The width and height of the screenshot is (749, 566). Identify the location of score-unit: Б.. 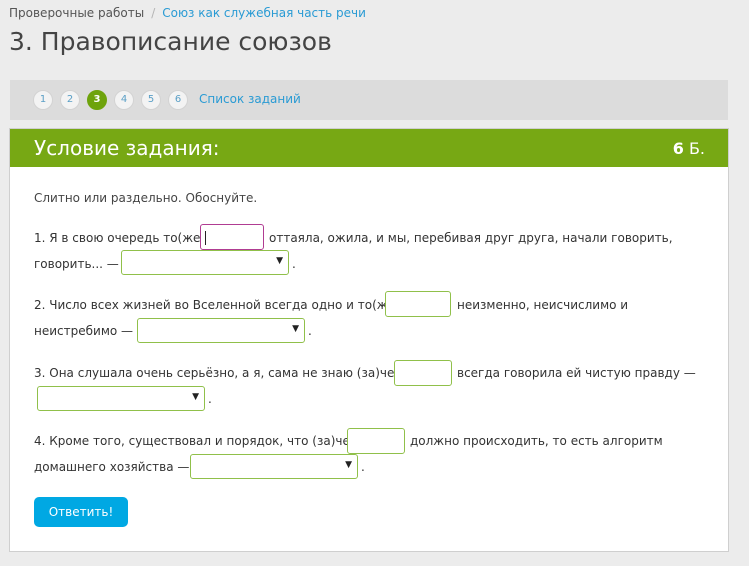
(696, 148).